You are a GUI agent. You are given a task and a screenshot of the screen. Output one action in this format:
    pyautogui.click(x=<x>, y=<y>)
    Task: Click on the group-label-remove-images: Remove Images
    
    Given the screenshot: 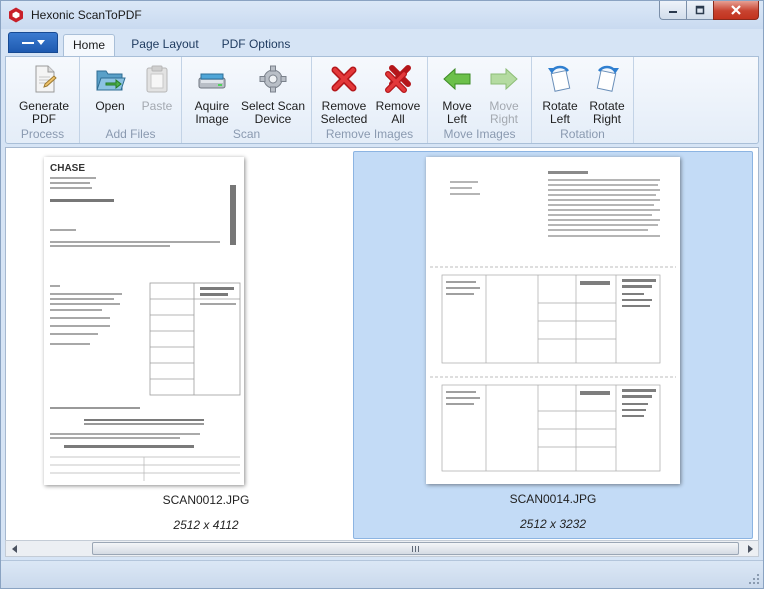 What is the action you would take?
    pyautogui.click(x=369, y=134)
    